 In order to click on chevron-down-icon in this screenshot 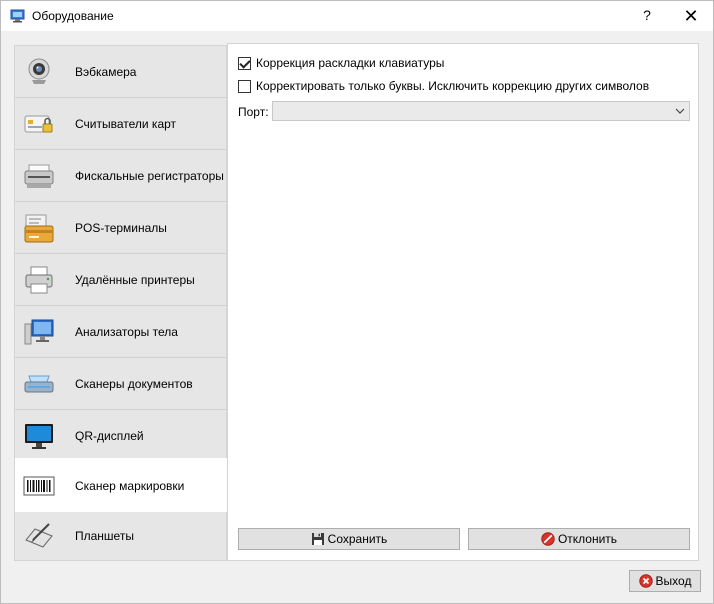, I will do `click(680, 111)`.